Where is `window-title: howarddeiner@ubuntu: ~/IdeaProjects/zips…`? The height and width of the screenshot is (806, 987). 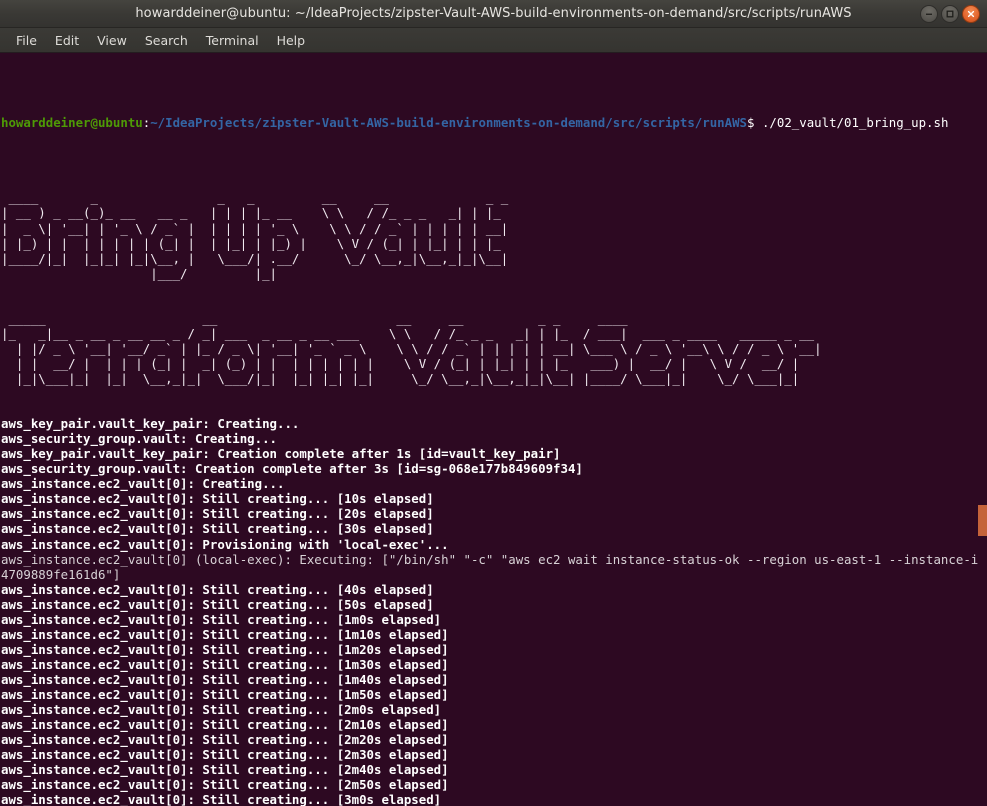 window-title: howarddeiner@ubuntu: ~/IdeaProjects/zips… is located at coordinates (493, 13).